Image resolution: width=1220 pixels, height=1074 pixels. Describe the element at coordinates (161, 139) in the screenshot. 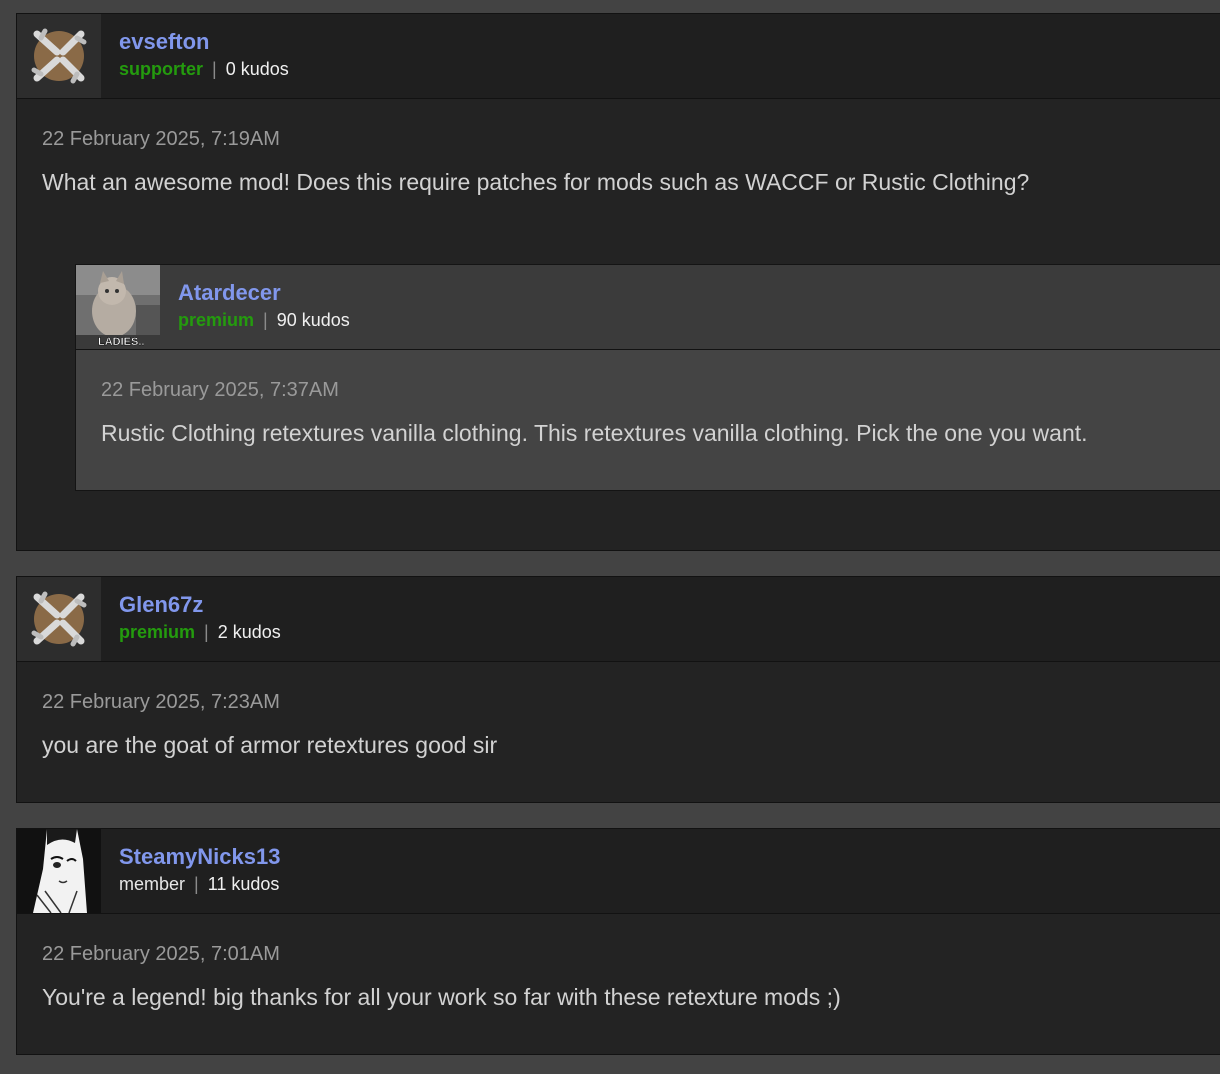

I see `comment-date: 22 February 2025, 7:19AM` at that location.